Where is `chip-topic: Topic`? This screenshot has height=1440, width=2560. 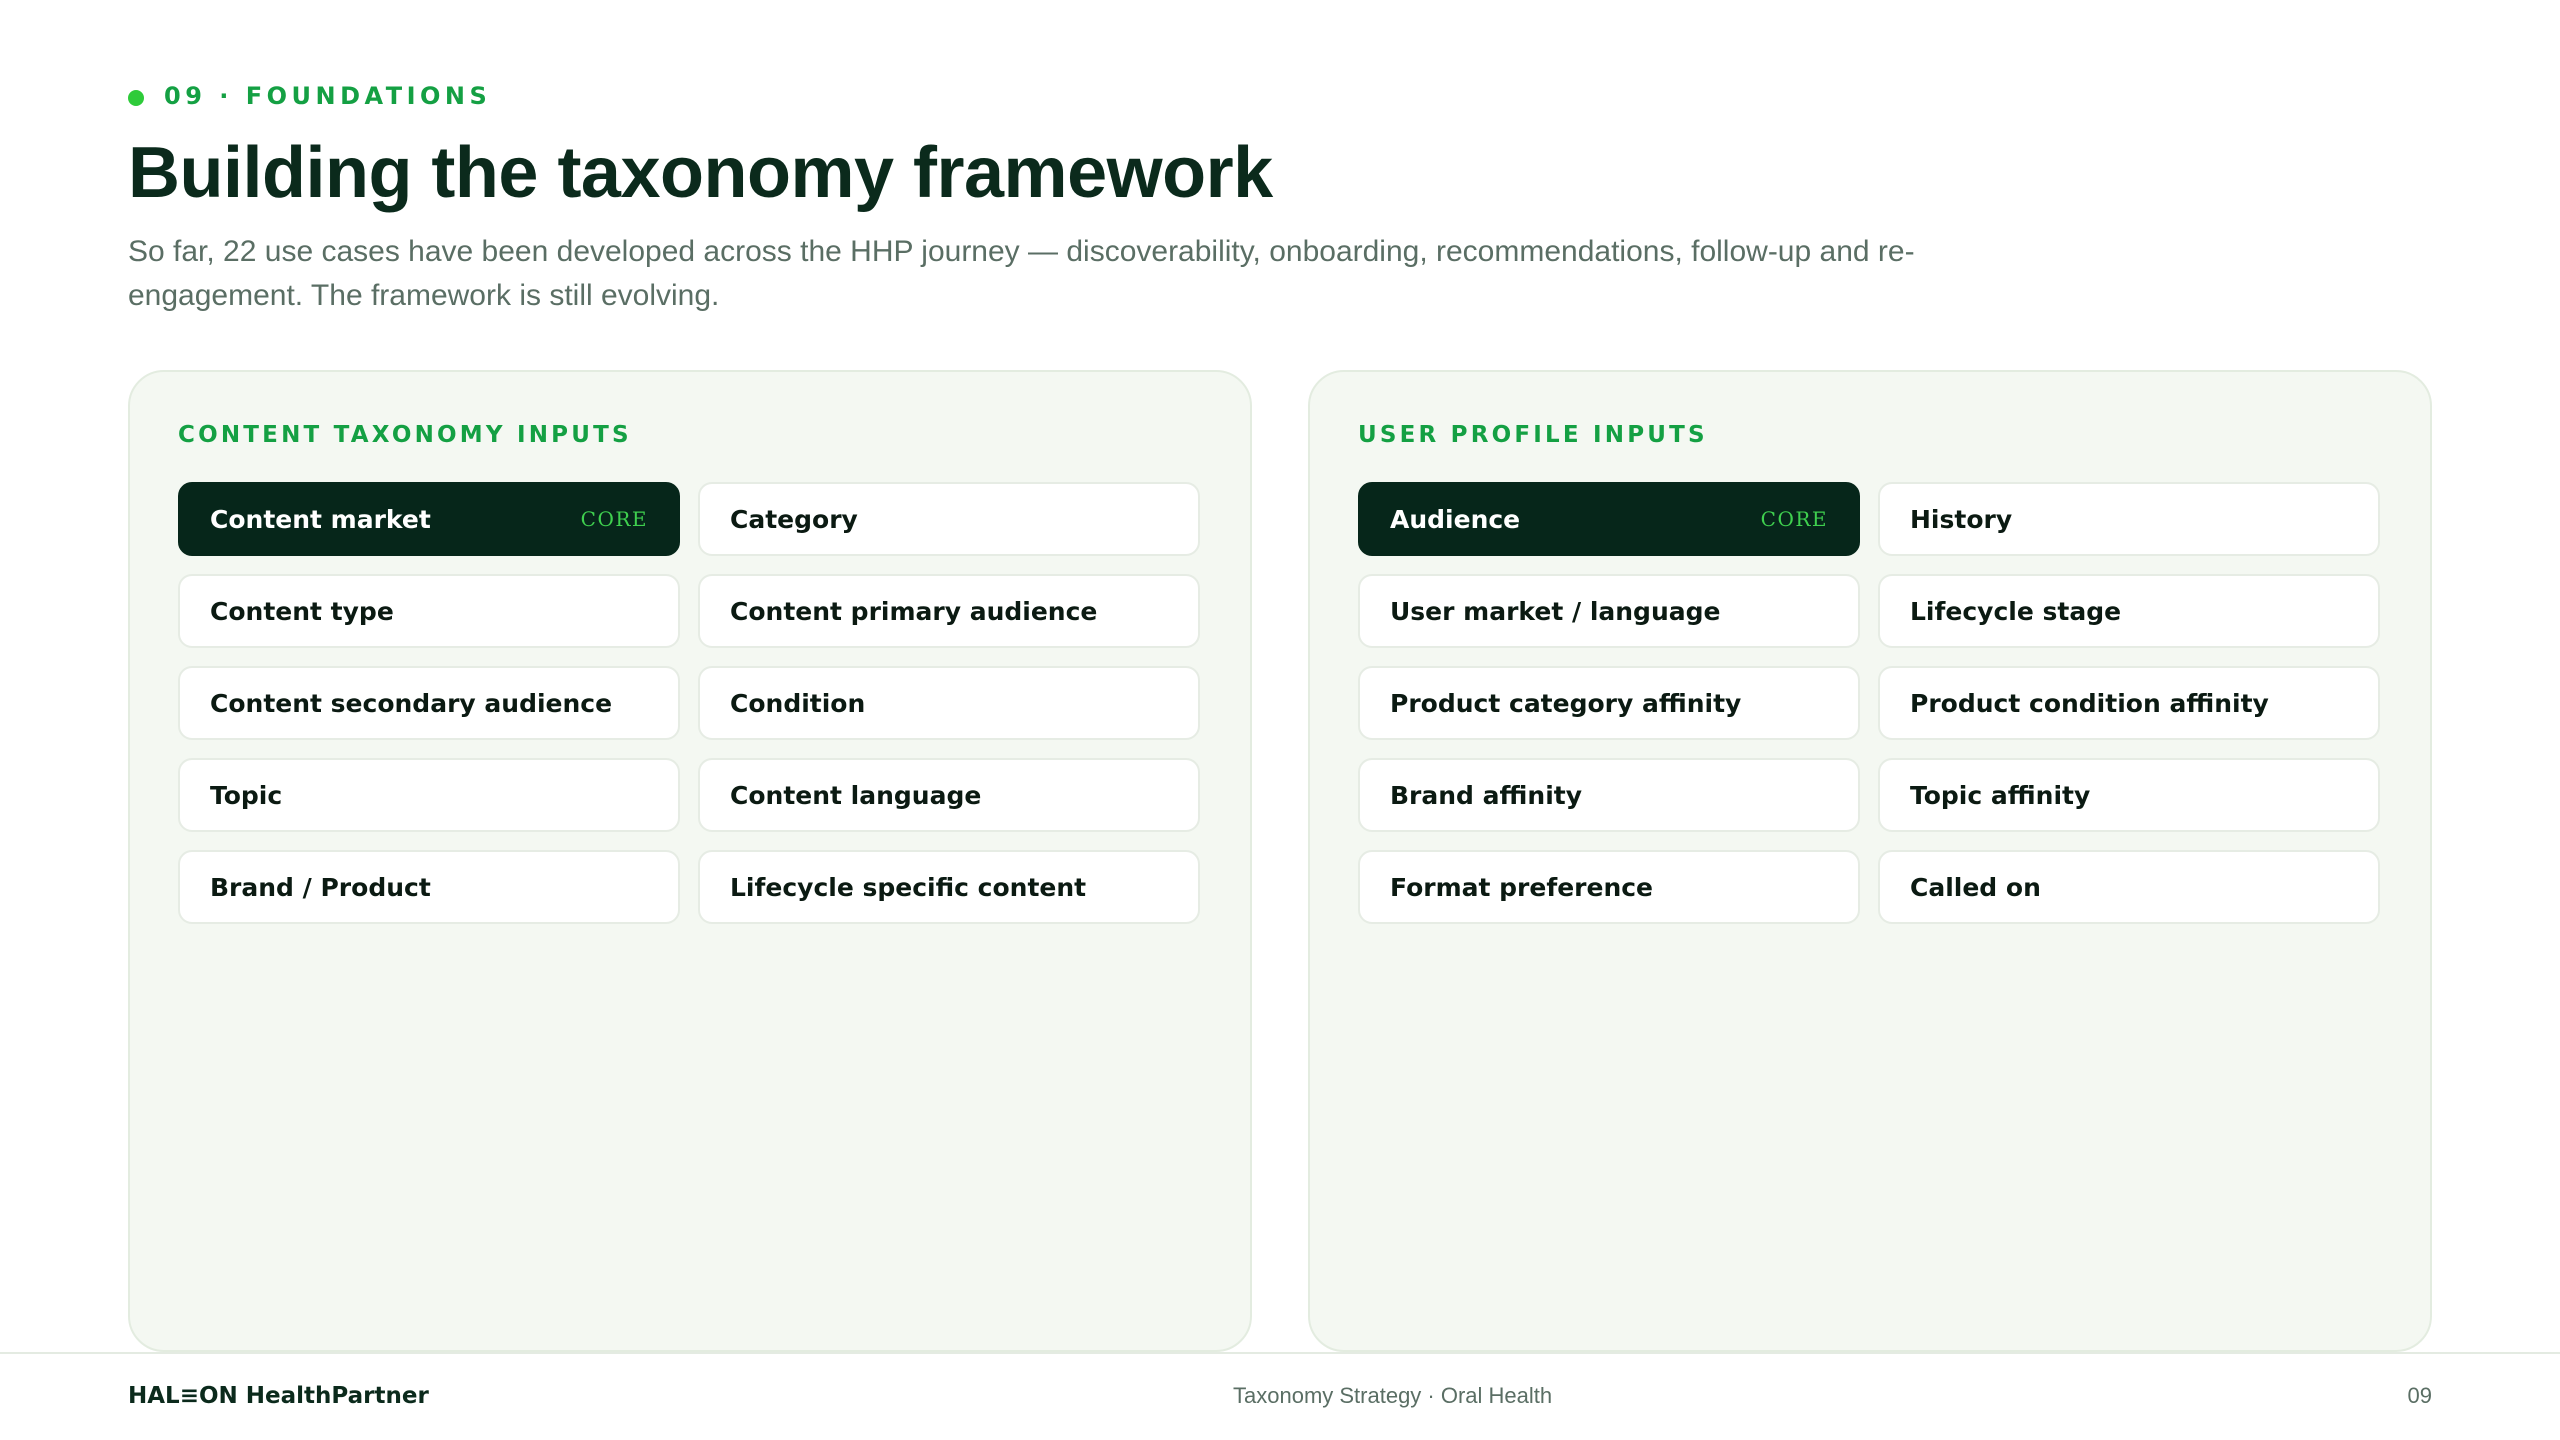 chip-topic: Topic is located at coordinates (429, 795).